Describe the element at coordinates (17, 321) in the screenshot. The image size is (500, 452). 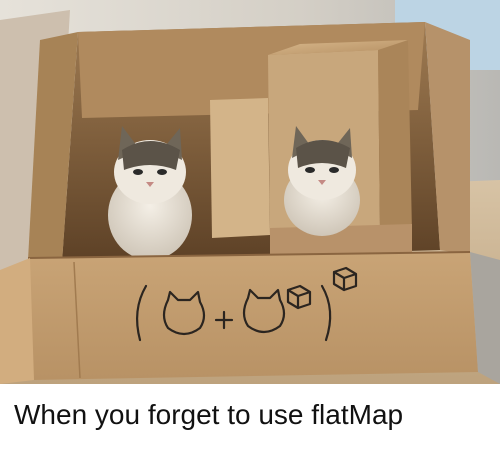
I see `box-left-flap` at that location.